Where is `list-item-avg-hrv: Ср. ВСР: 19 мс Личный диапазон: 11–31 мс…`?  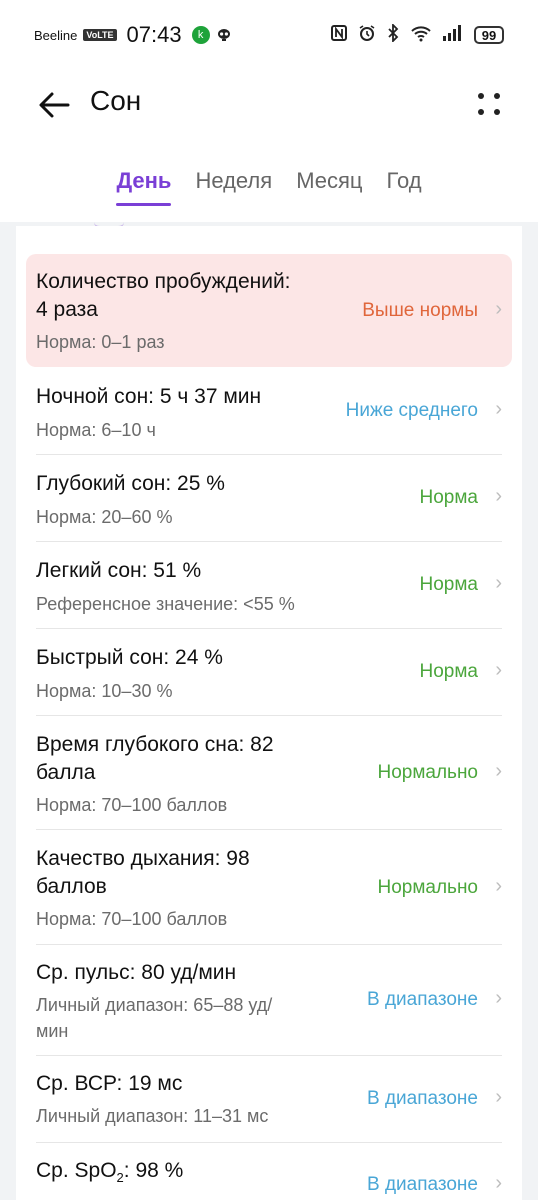 list-item-avg-hrv: Ср. ВСР: 19 мс Личный диапазон: 11–31 мс… is located at coordinates (269, 1099).